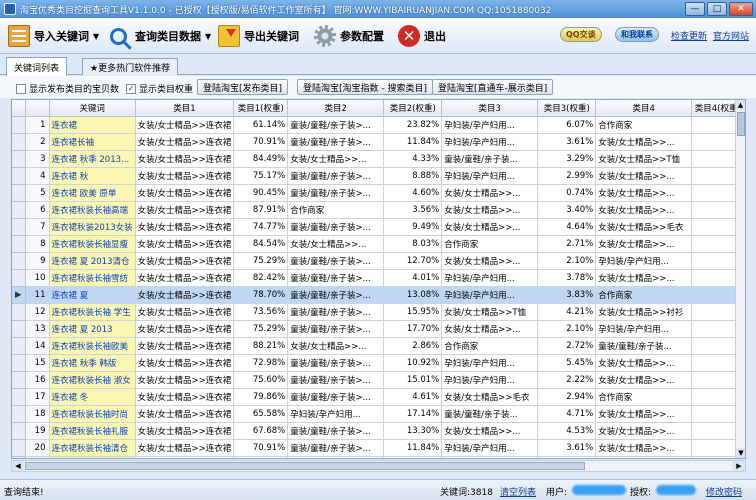 The width and height of the screenshot is (756, 500). What do you see at coordinates (261, 210) in the screenshot?
I see `table-cell: 87.91%` at bounding box center [261, 210].